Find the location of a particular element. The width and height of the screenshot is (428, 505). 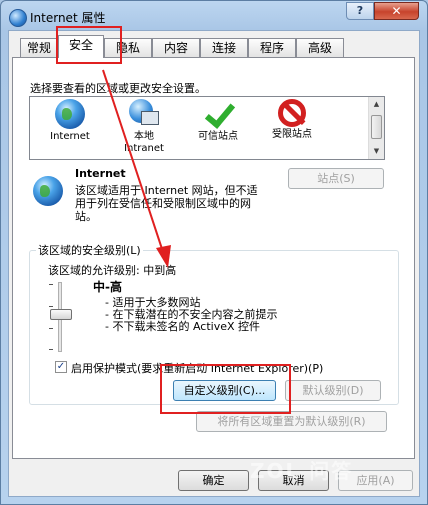

annotation-arrow is located at coordinates (136, 168).